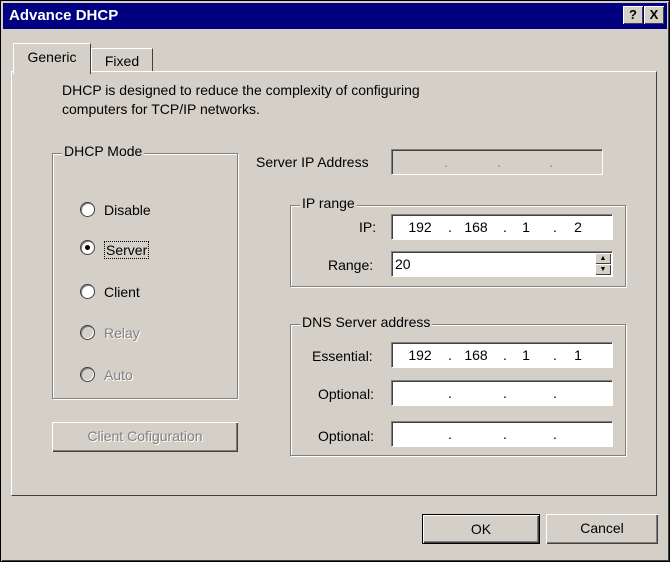 The height and width of the screenshot is (562, 670). Describe the element at coordinates (312, 162) in the screenshot. I see `server-ip-label: Server IP Address` at that location.